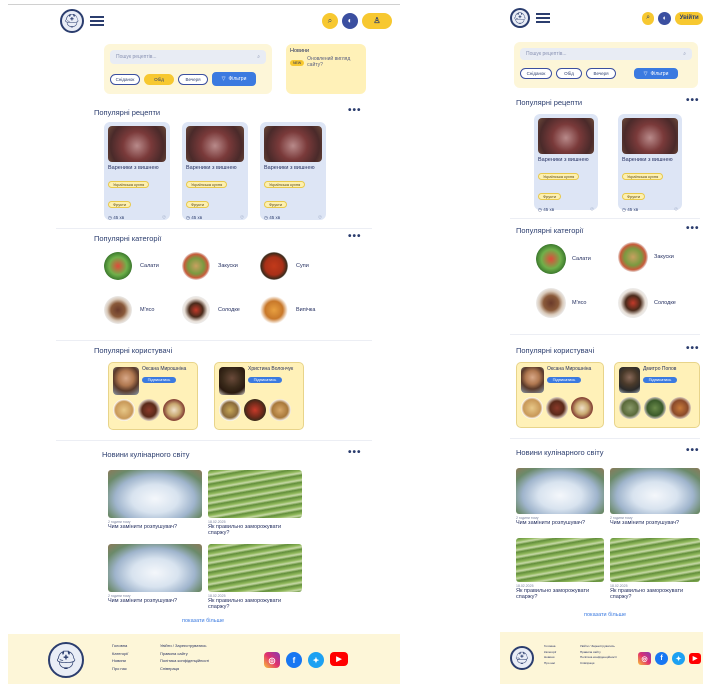 The width and height of the screenshot is (703, 684). What do you see at coordinates (693, 348) in the screenshot?
I see `popular-users-more: •••` at bounding box center [693, 348].